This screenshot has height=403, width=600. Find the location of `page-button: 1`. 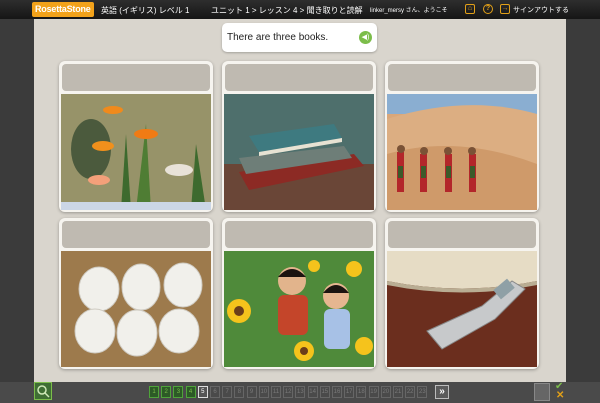

page-button: 1 is located at coordinates (154, 392).